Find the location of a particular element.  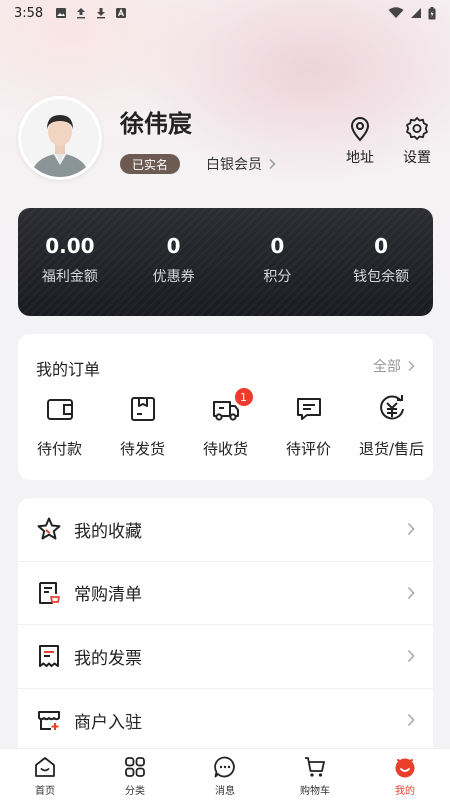

asset-points: 0 积分 is located at coordinates (278, 262).